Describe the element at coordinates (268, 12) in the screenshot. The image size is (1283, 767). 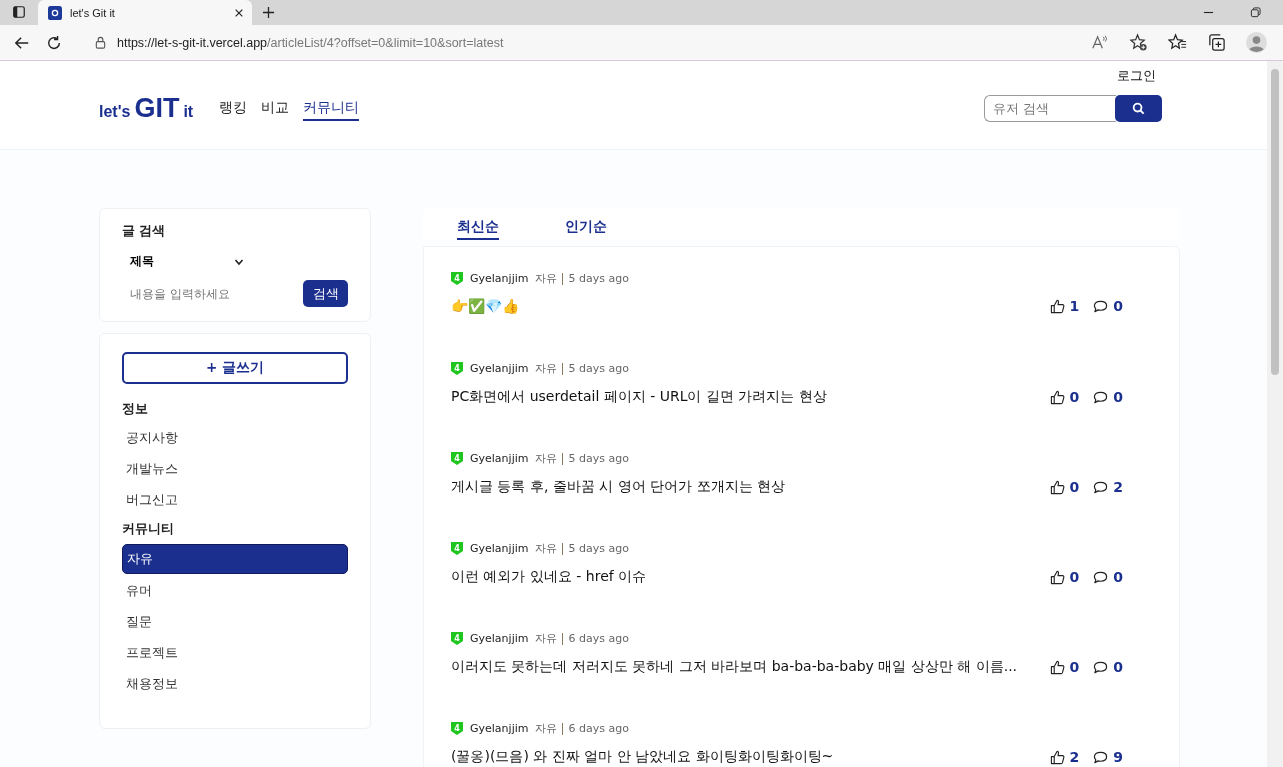
I see `new-tab-icon` at that location.